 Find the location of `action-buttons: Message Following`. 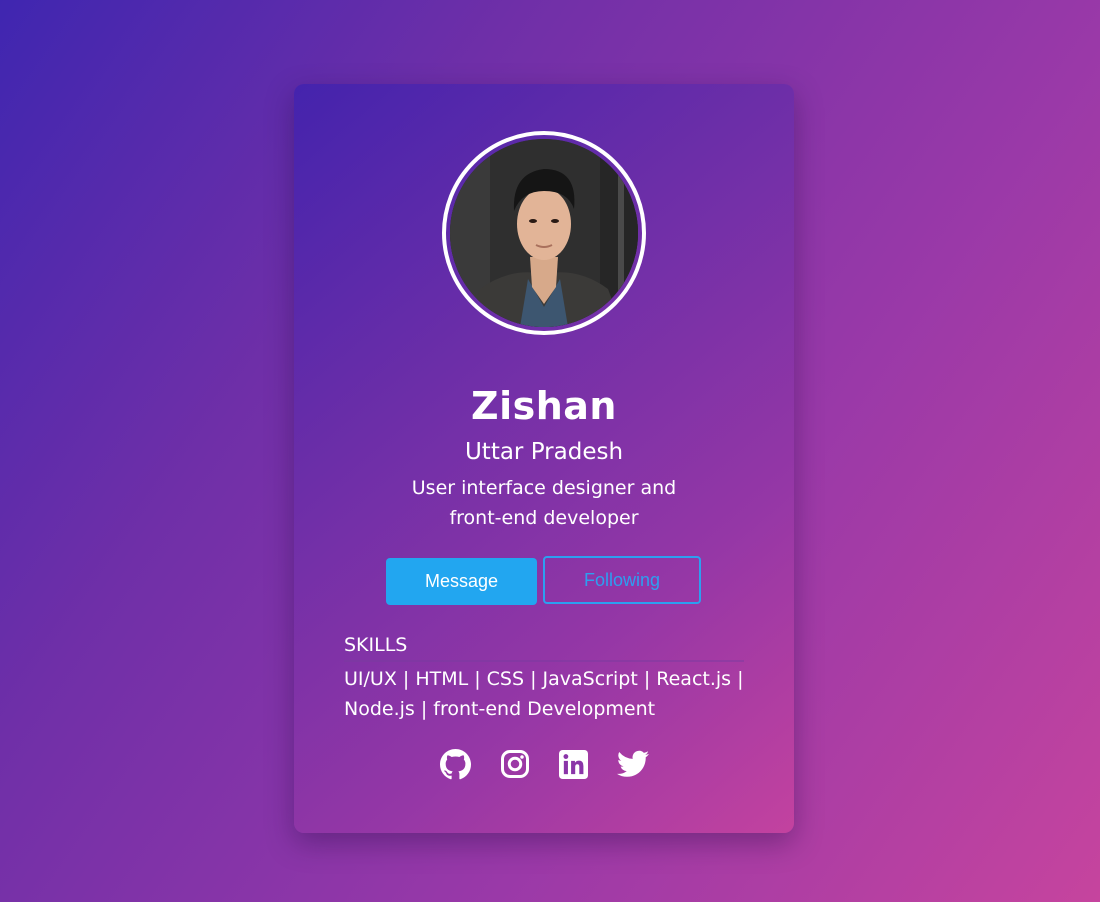

action-buttons: Message Following is located at coordinates (543, 580).